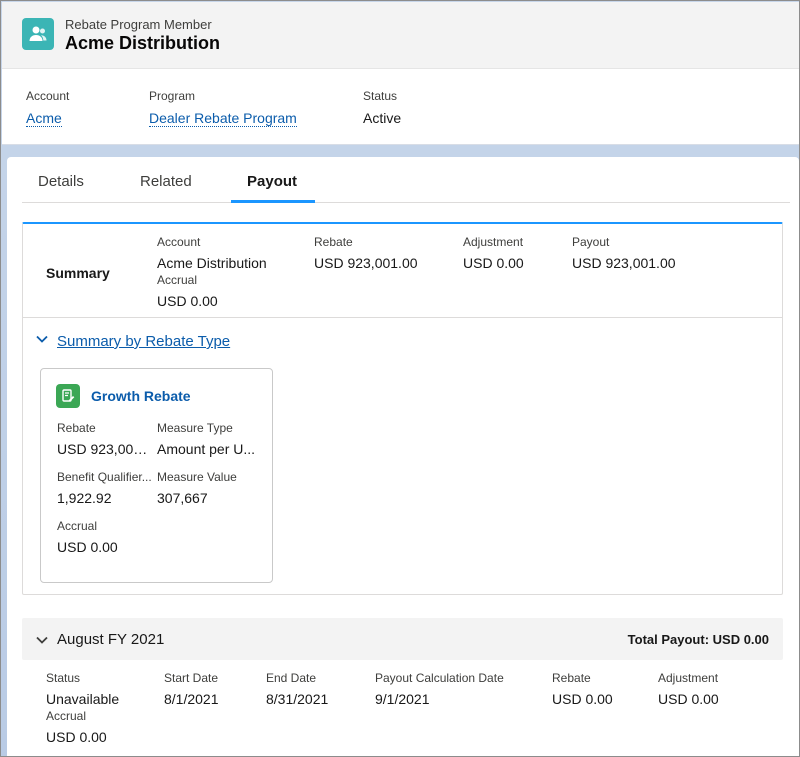 Image resolution: width=800 pixels, height=757 pixels. What do you see at coordinates (402, 699) in the screenshot?
I see `period-calc-date-value: 9/1/2021` at bounding box center [402, 699].